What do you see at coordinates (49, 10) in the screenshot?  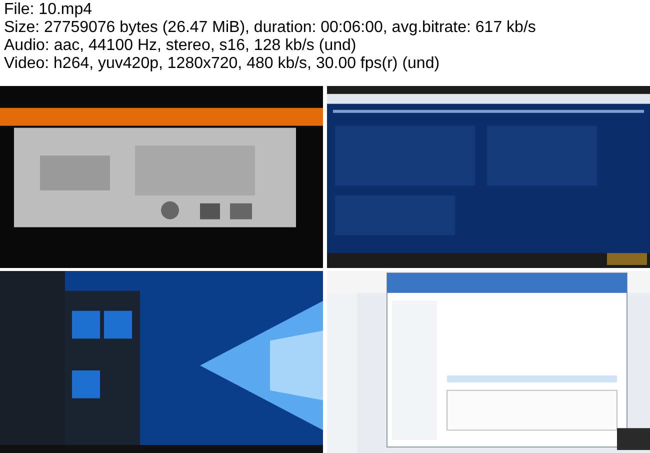 I see `media-info-line: File: 10.mp4` at bounding box center [49, 10].